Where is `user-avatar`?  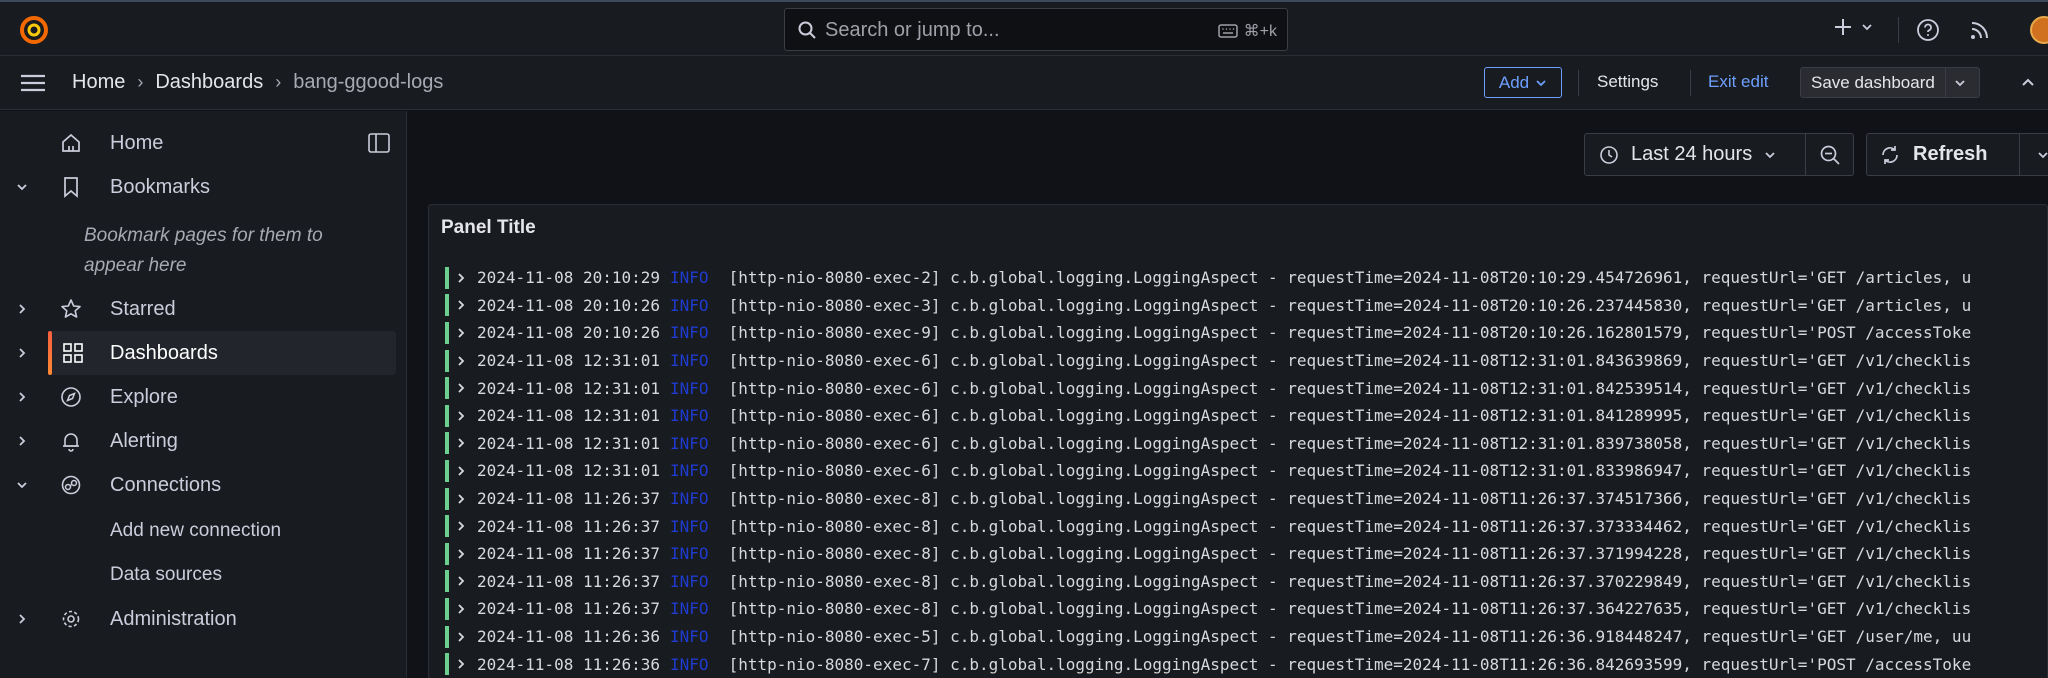
user-avatar is located at coordinates (2039, 30).